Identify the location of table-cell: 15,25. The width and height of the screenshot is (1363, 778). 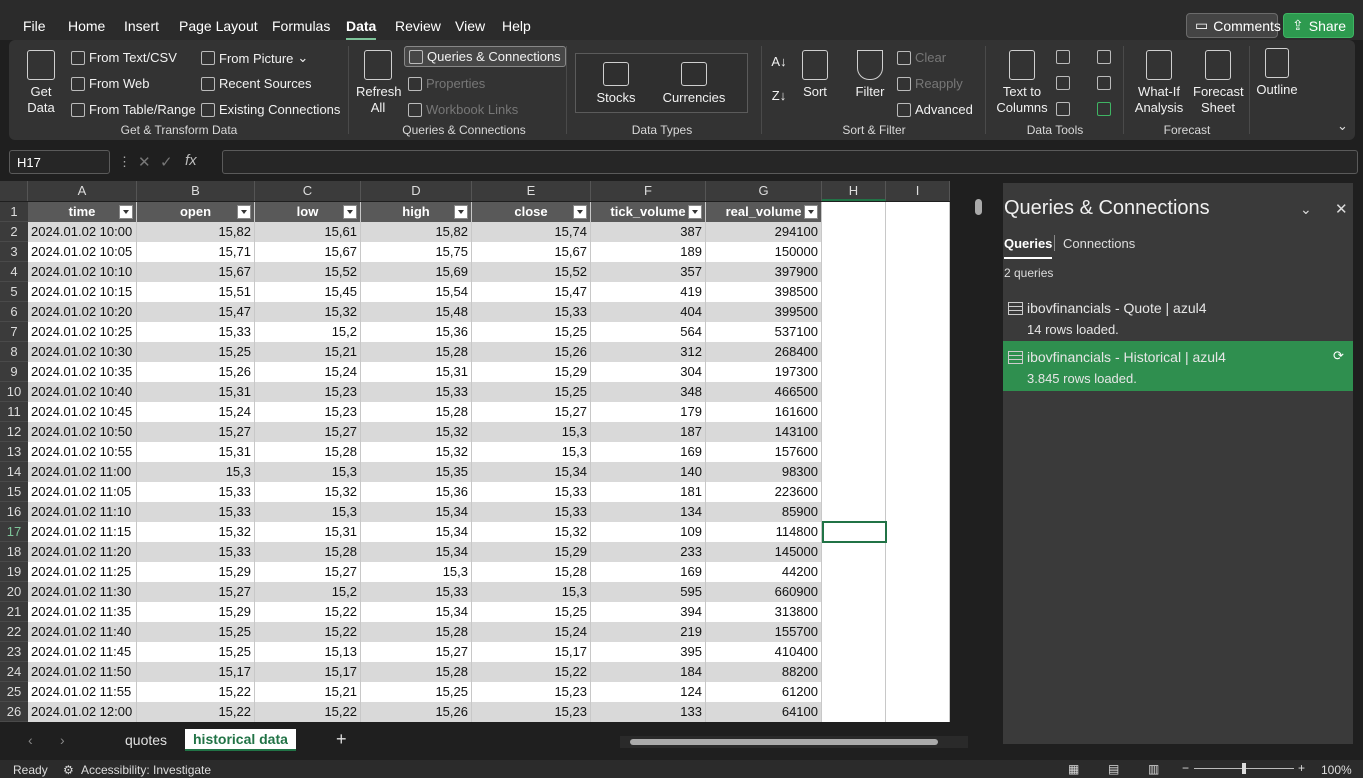
(531, 392).